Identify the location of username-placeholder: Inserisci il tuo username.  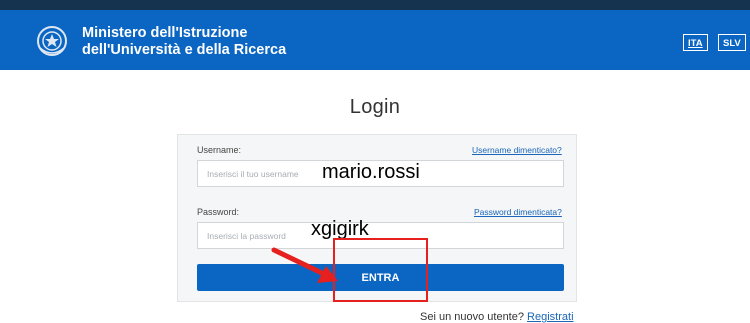
(253, 174).